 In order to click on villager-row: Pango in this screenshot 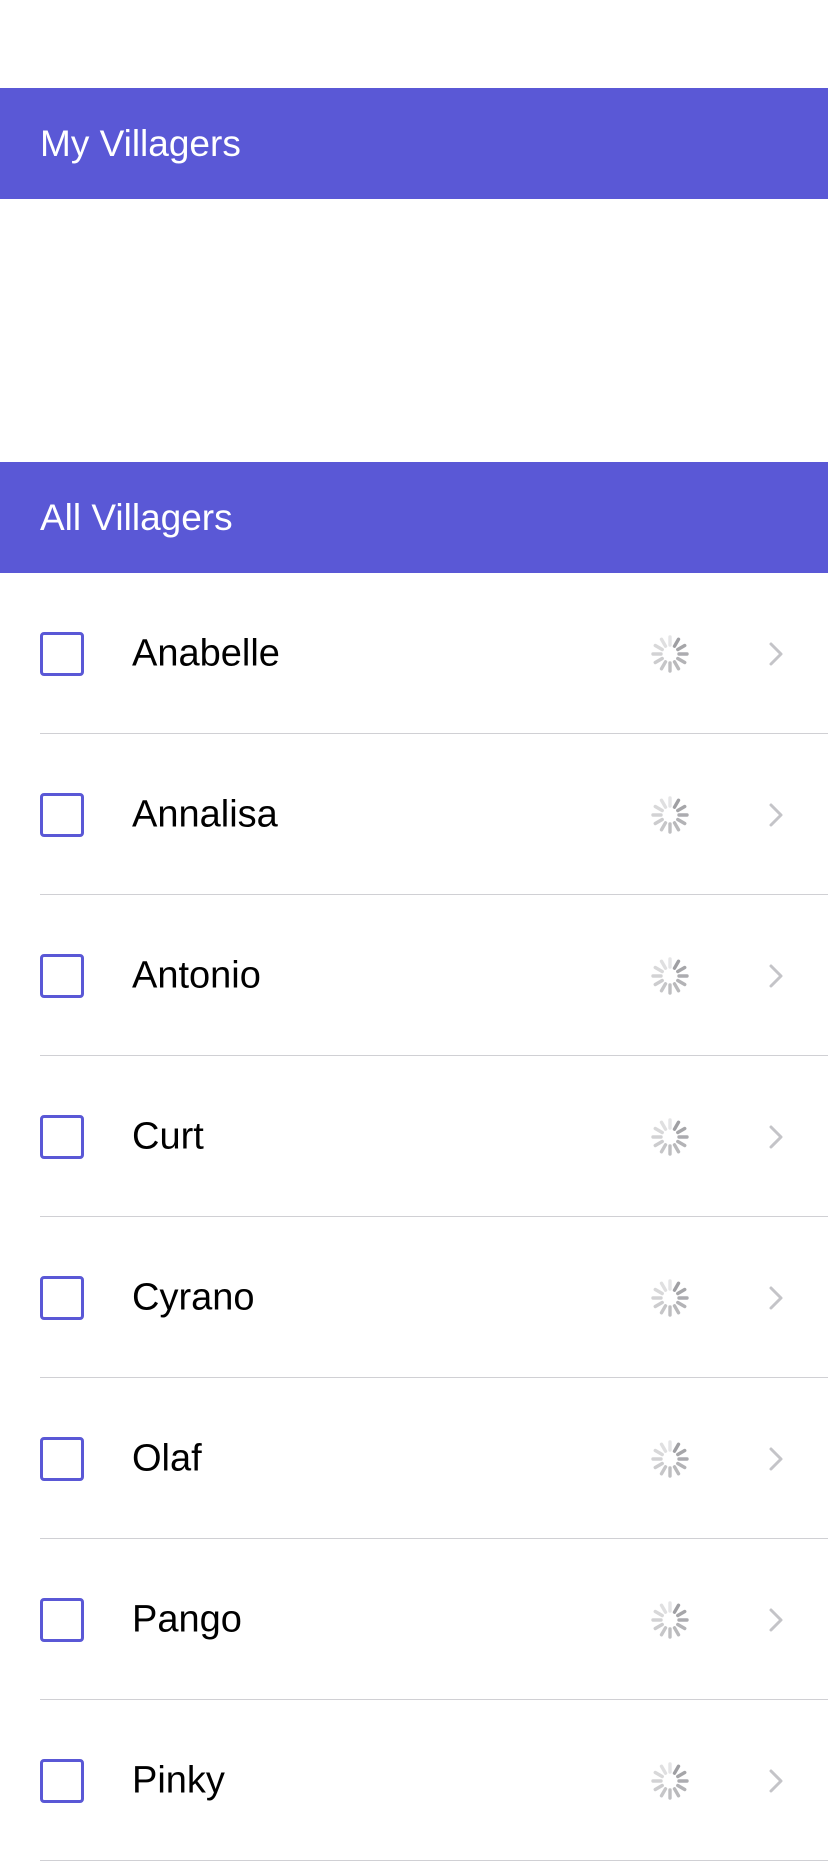, I will do `click(414, 1619)`.